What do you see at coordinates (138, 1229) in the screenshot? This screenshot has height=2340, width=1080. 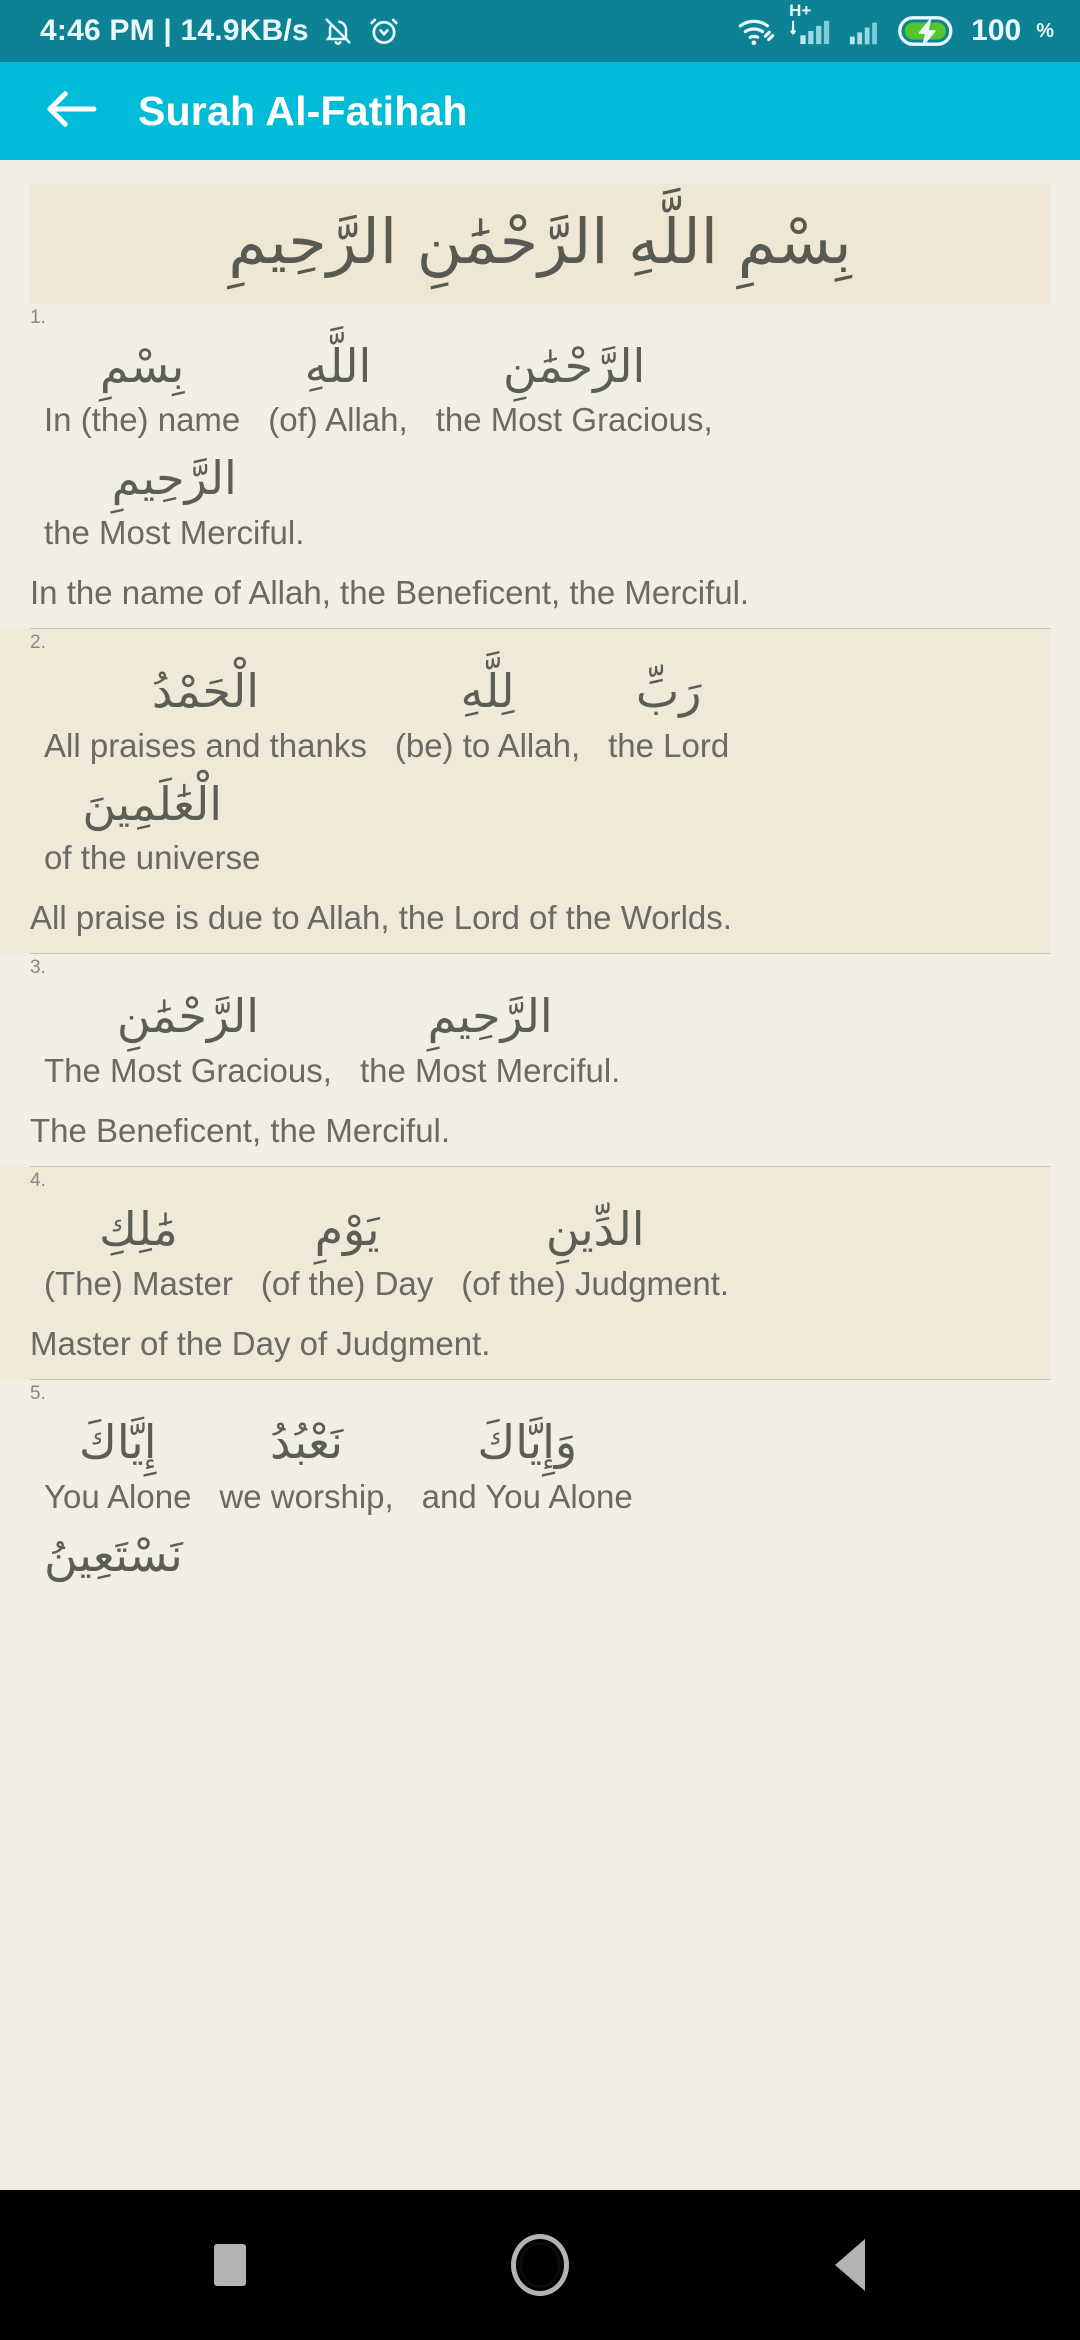 I see `word-arabic: مَٰلِكِ` at bounding box center [138, 1229].